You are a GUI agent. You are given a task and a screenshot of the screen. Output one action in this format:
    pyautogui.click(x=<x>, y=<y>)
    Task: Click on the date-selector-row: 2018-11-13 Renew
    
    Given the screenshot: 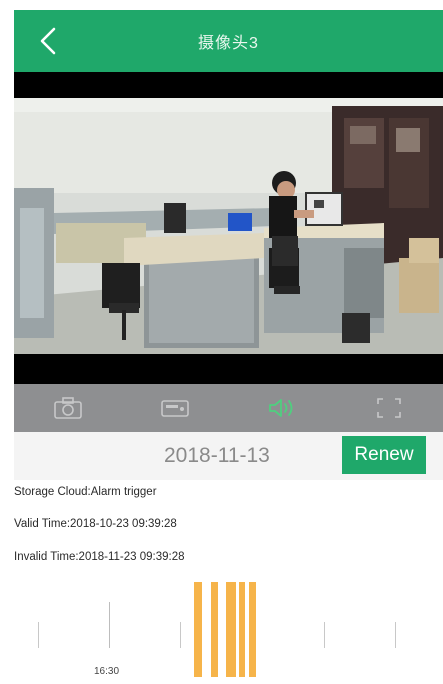 What is the action you would take?
    pyautogui.click(x=228, y=456)
    